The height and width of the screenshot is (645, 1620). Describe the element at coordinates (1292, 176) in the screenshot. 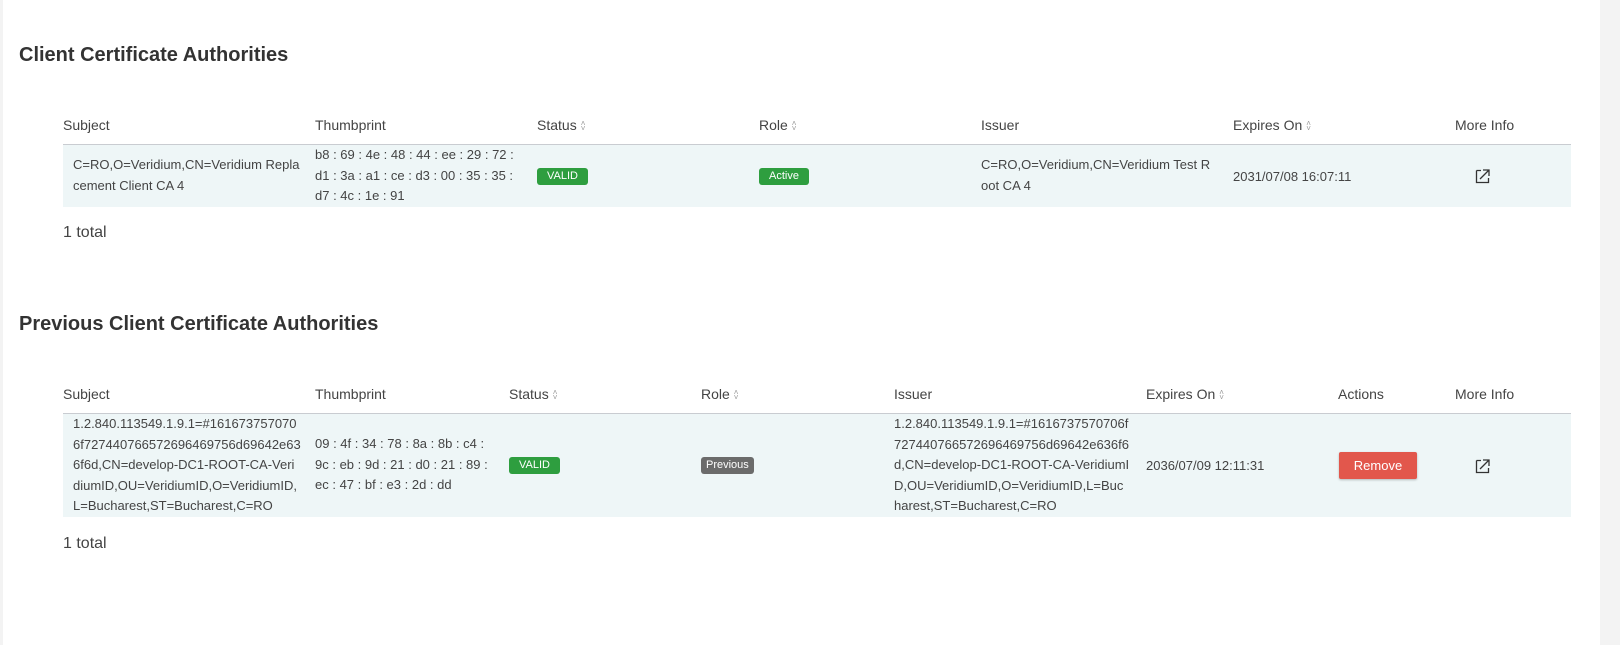

I see `cell-expires: 2031/07/08 16:07:11` at that location.